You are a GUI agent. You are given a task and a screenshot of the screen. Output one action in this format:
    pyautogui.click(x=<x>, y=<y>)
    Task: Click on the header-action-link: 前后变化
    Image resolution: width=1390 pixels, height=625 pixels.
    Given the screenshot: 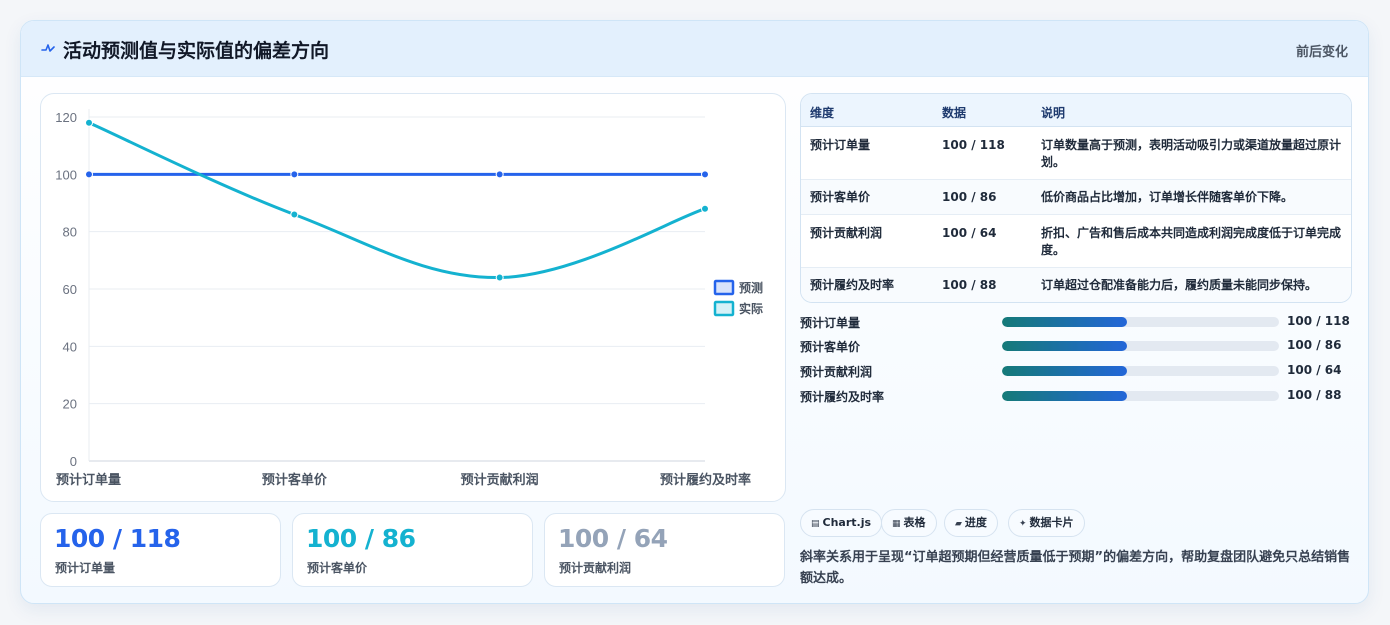 What is the action you would take?
    pyautogui.click(x=1322, y=50)
    